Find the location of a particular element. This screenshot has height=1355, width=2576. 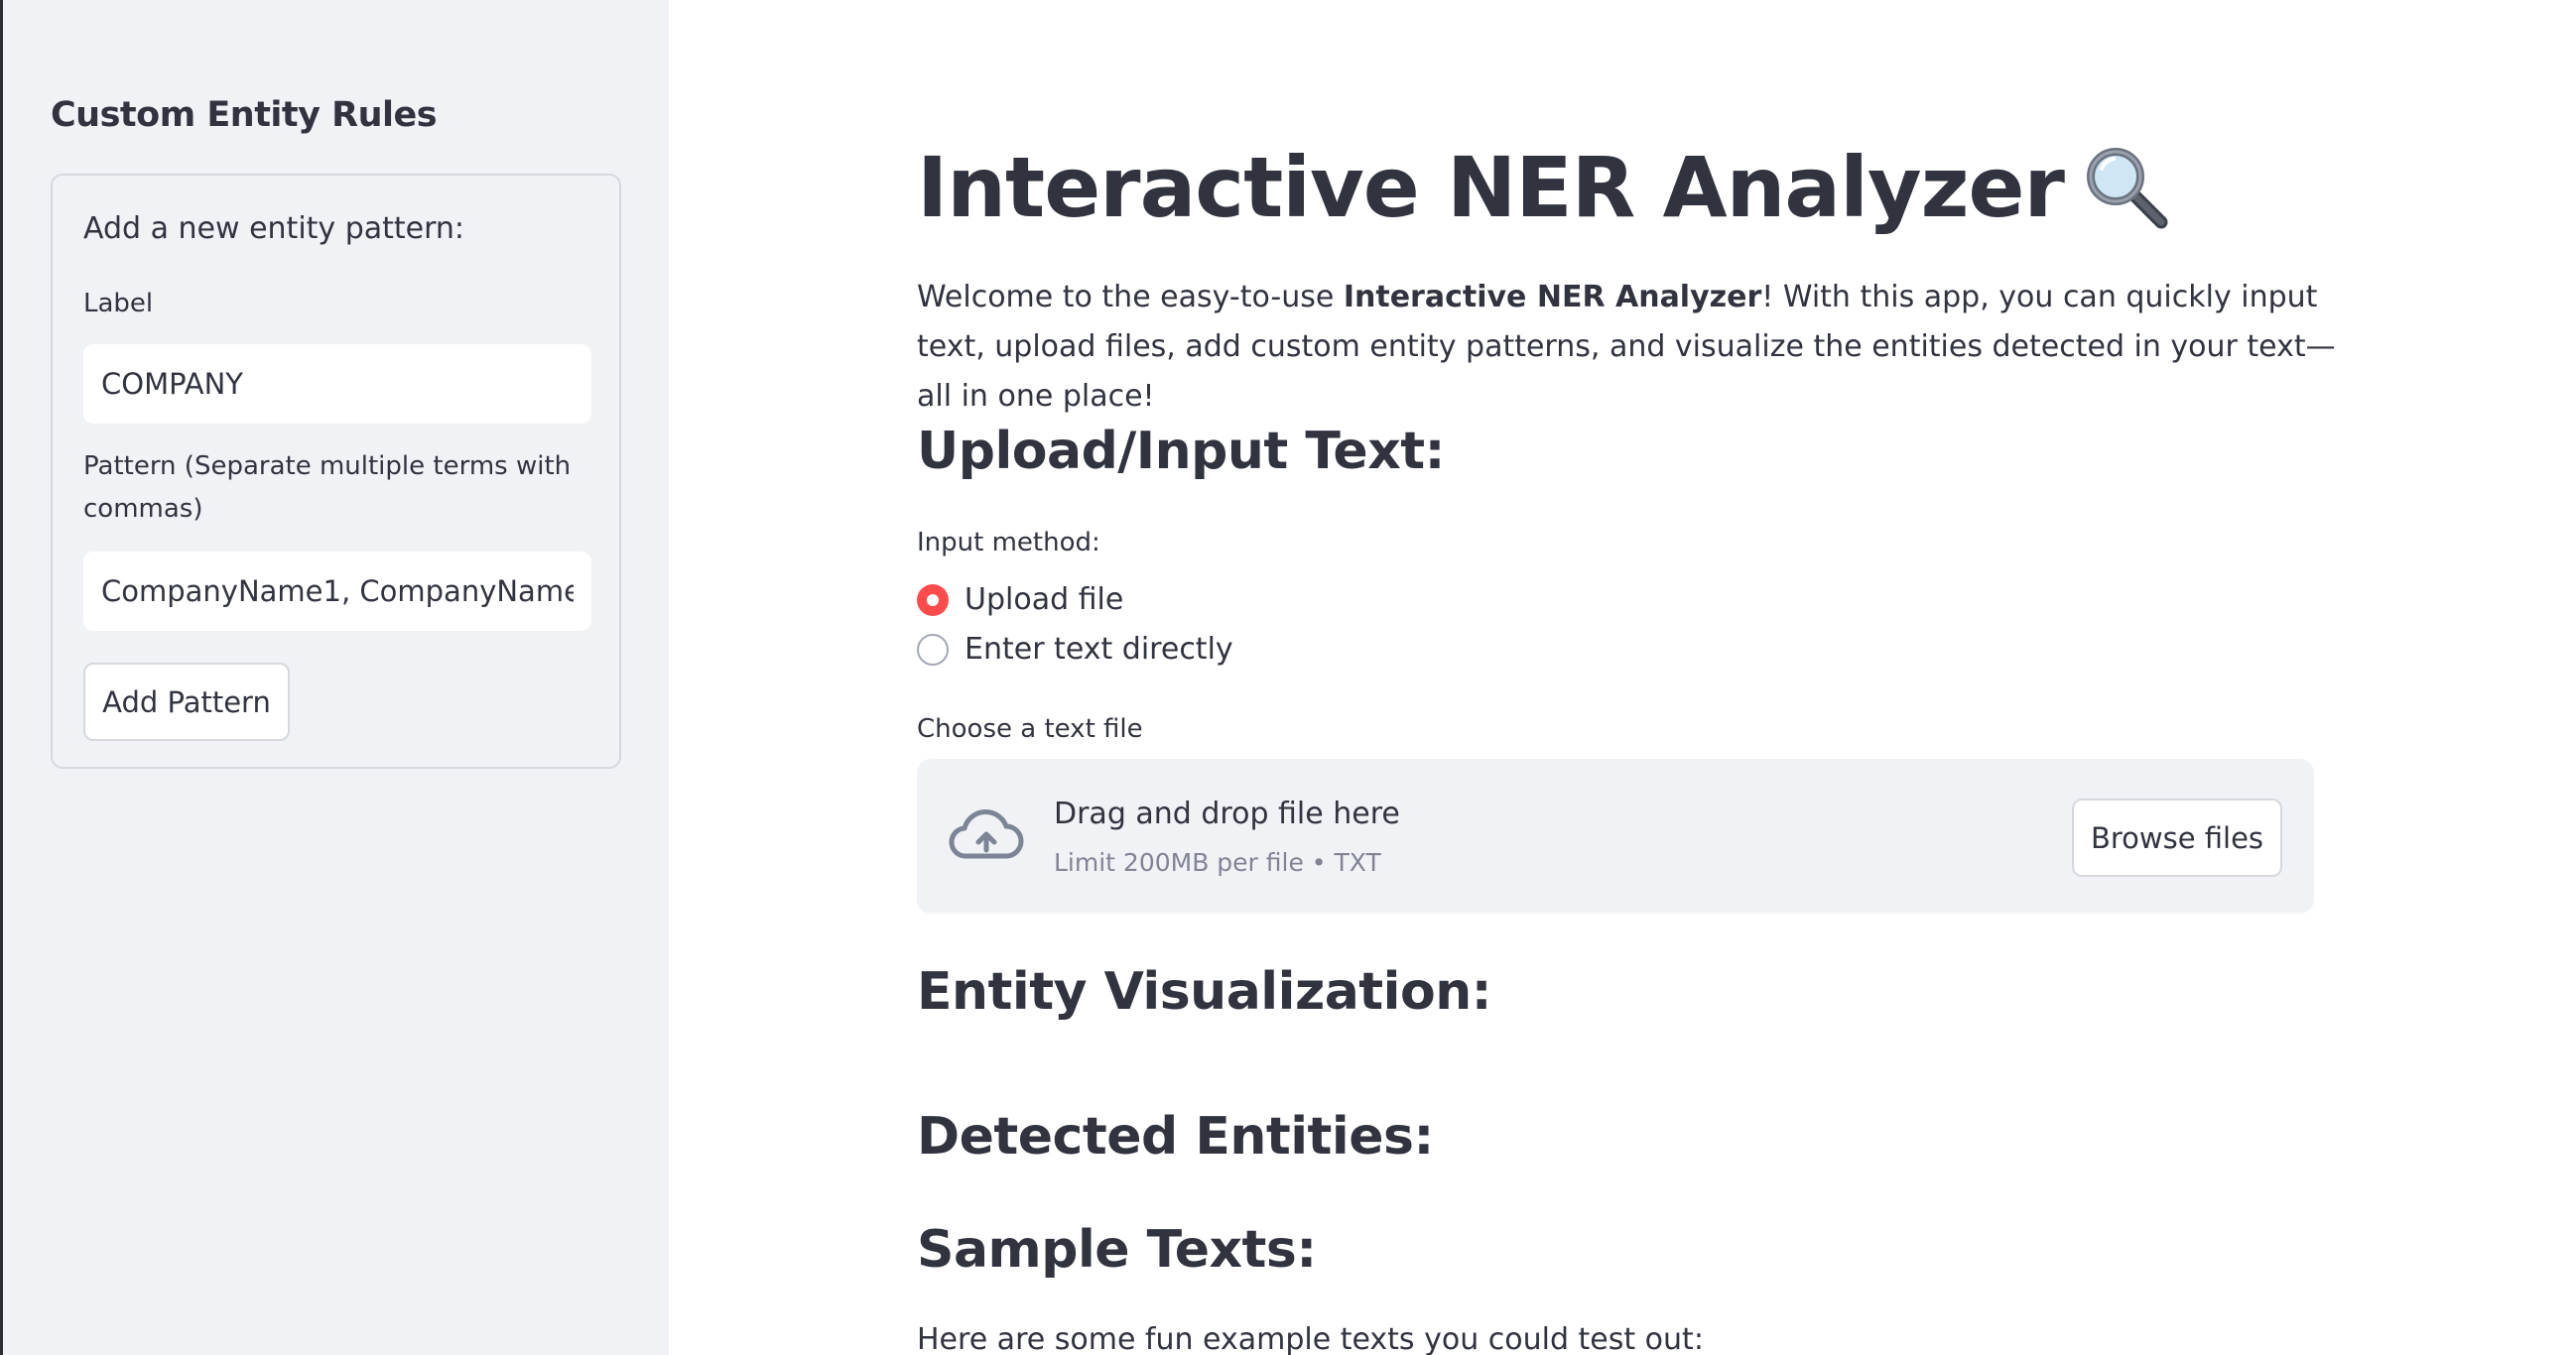

radio-upload-file-label: Upload file is located at coordinates (1044, 599).